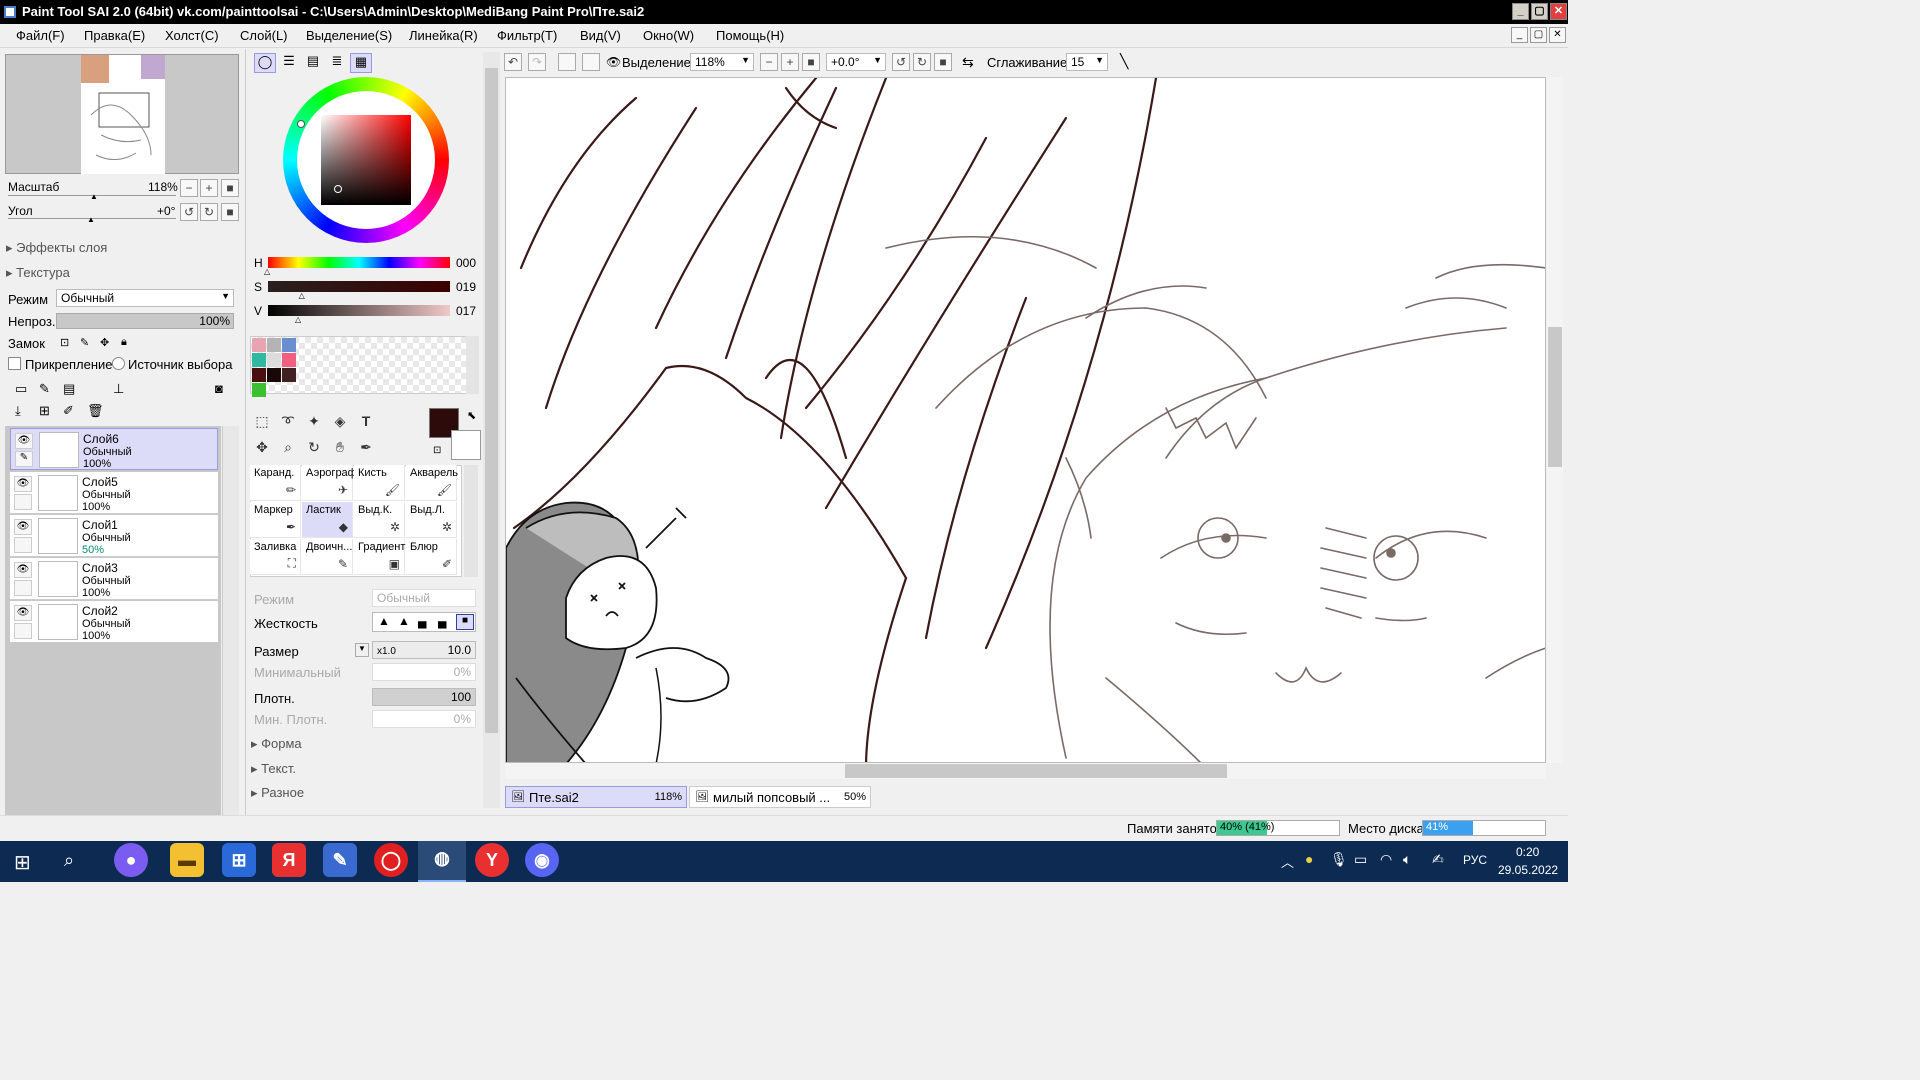 The width and height of the screenshot is (1920, 1080). I want to click on menu-canvas: Холст(C), so click(192, 35).